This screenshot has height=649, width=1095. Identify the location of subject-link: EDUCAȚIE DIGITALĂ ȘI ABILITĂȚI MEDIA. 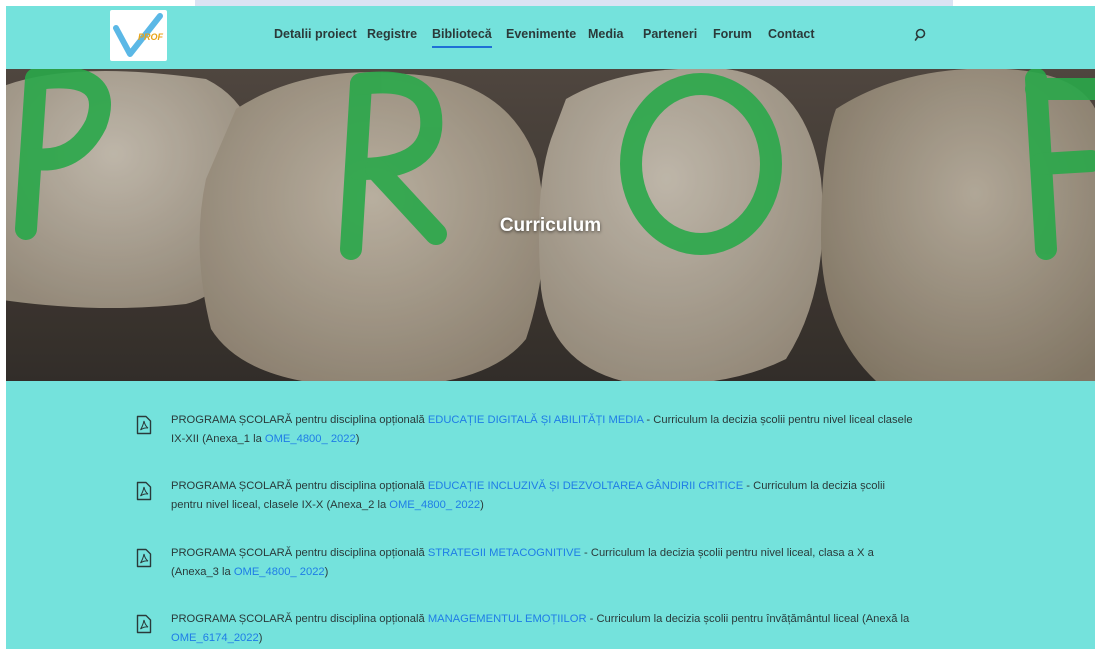
(536, 420).